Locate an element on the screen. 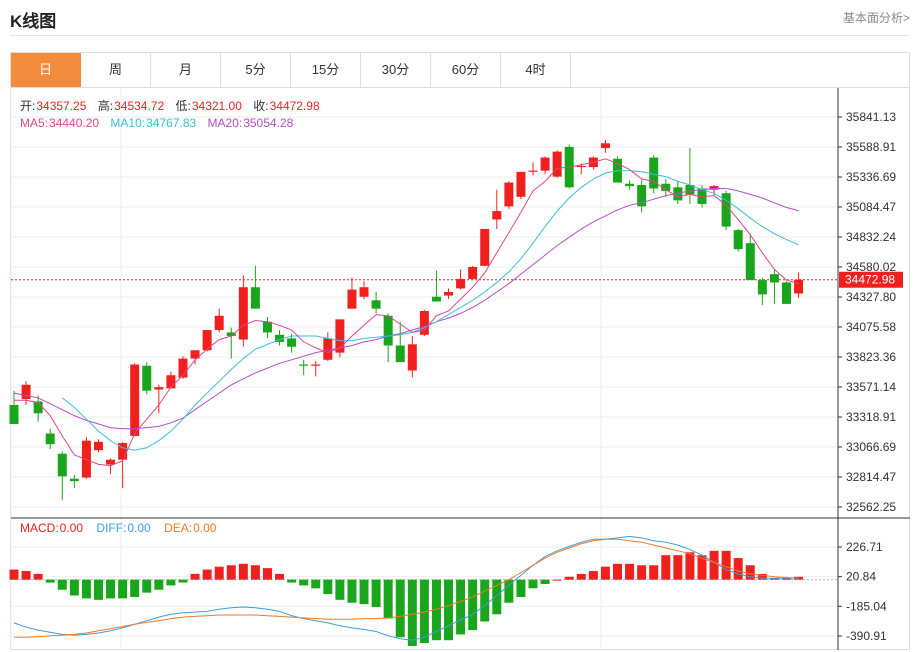  ma-legend: MA5:34440.20 MA10:34767.83 MA20:35054.28 is located at coordinates (157, 123).